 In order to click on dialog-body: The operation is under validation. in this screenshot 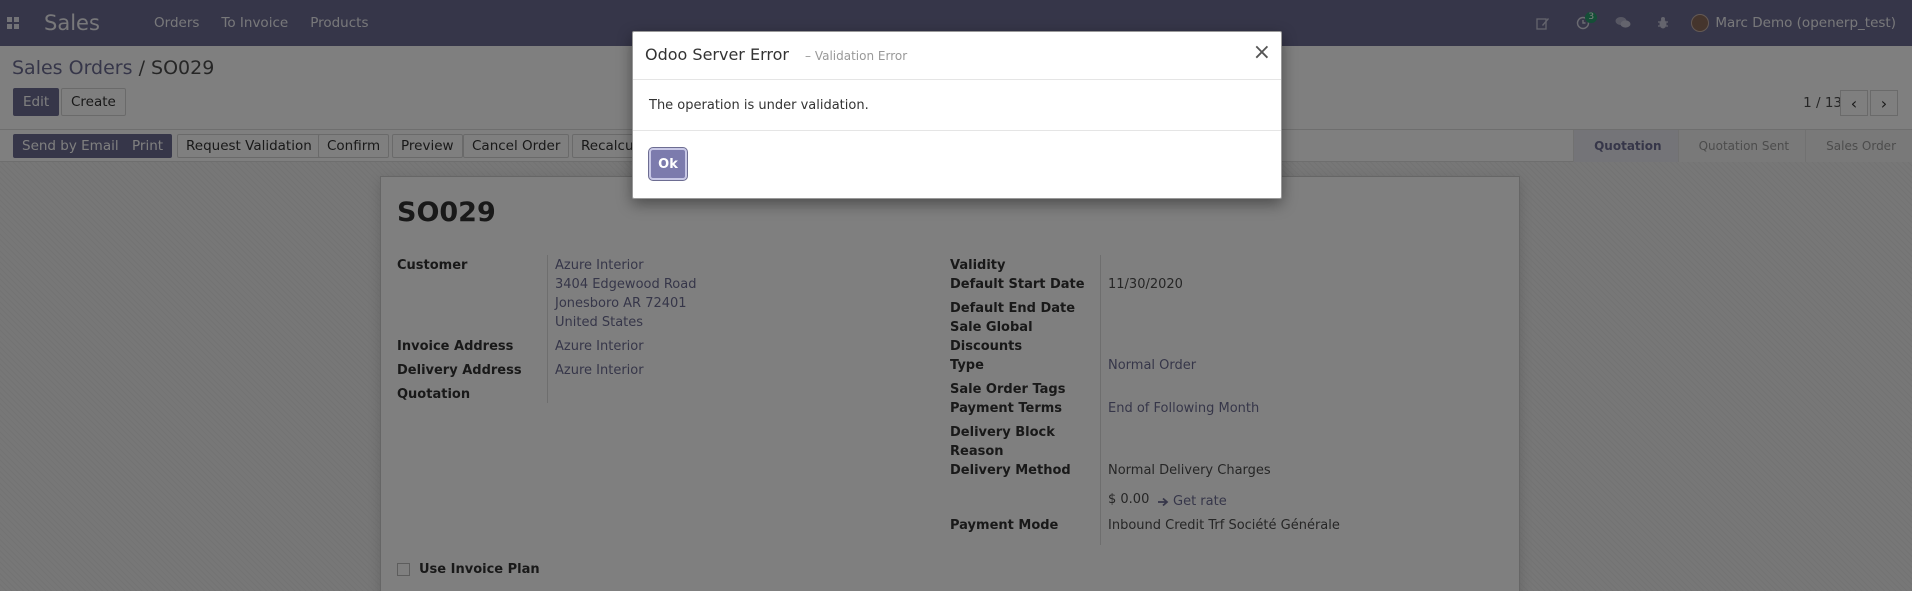, I will do `click(957, 105)`.